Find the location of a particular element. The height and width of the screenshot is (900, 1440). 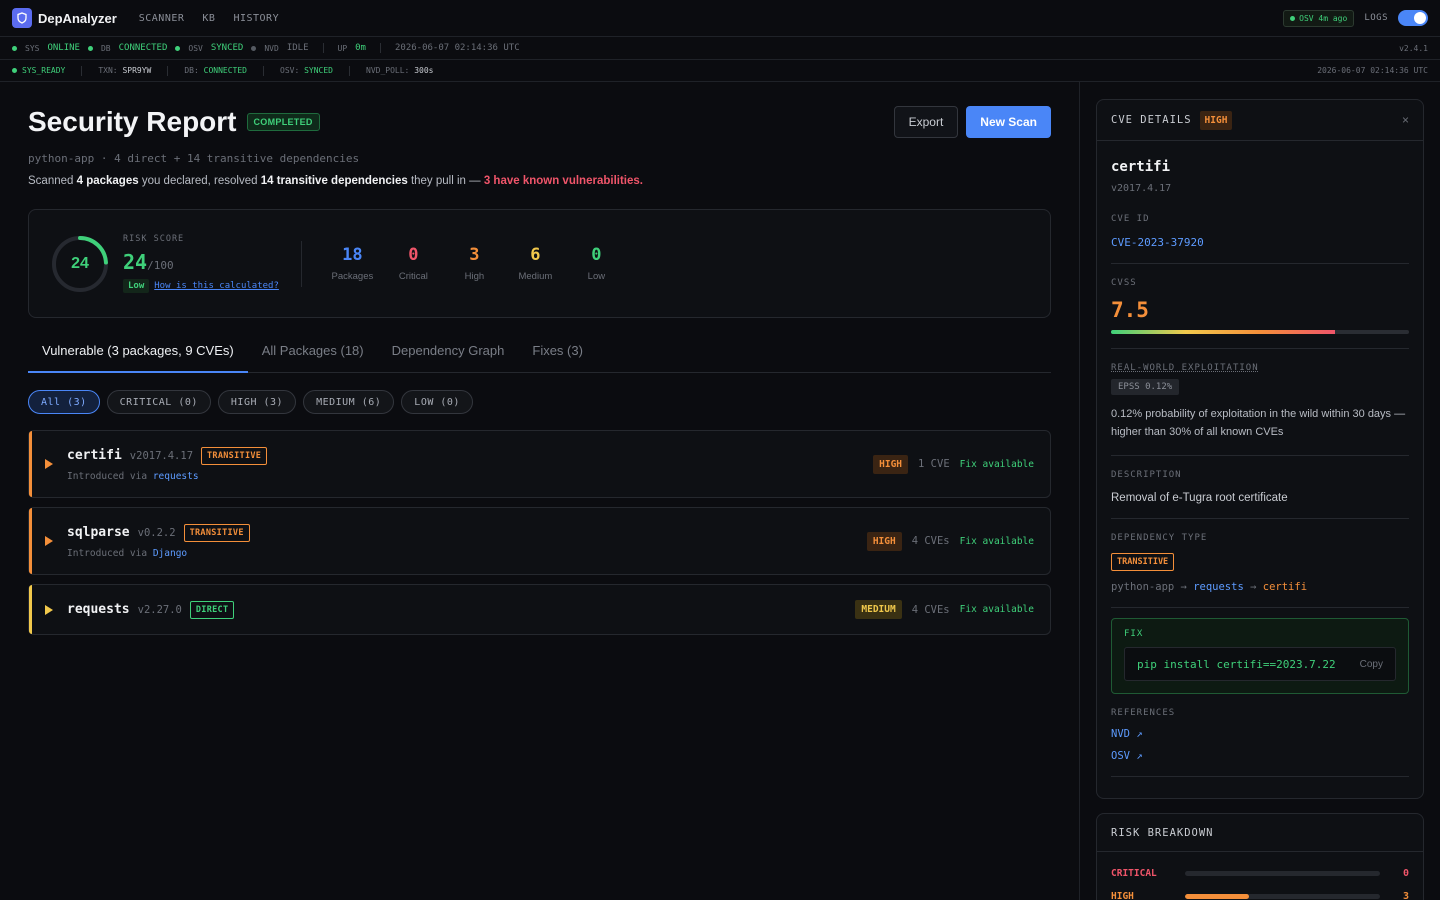

logs-label: LOGS is located at coordinates (1376, 18).